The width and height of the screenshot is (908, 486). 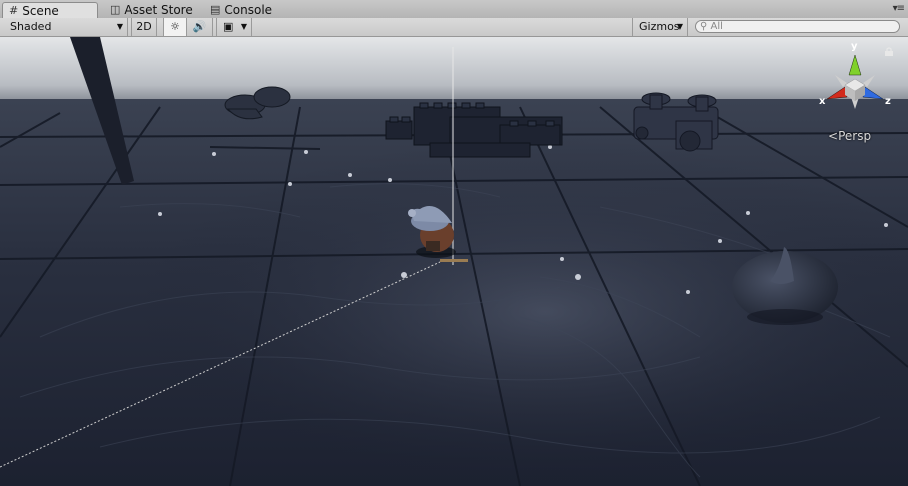 I want to click on lighting-toggle-button: ☼, so click(x=175, y=27).